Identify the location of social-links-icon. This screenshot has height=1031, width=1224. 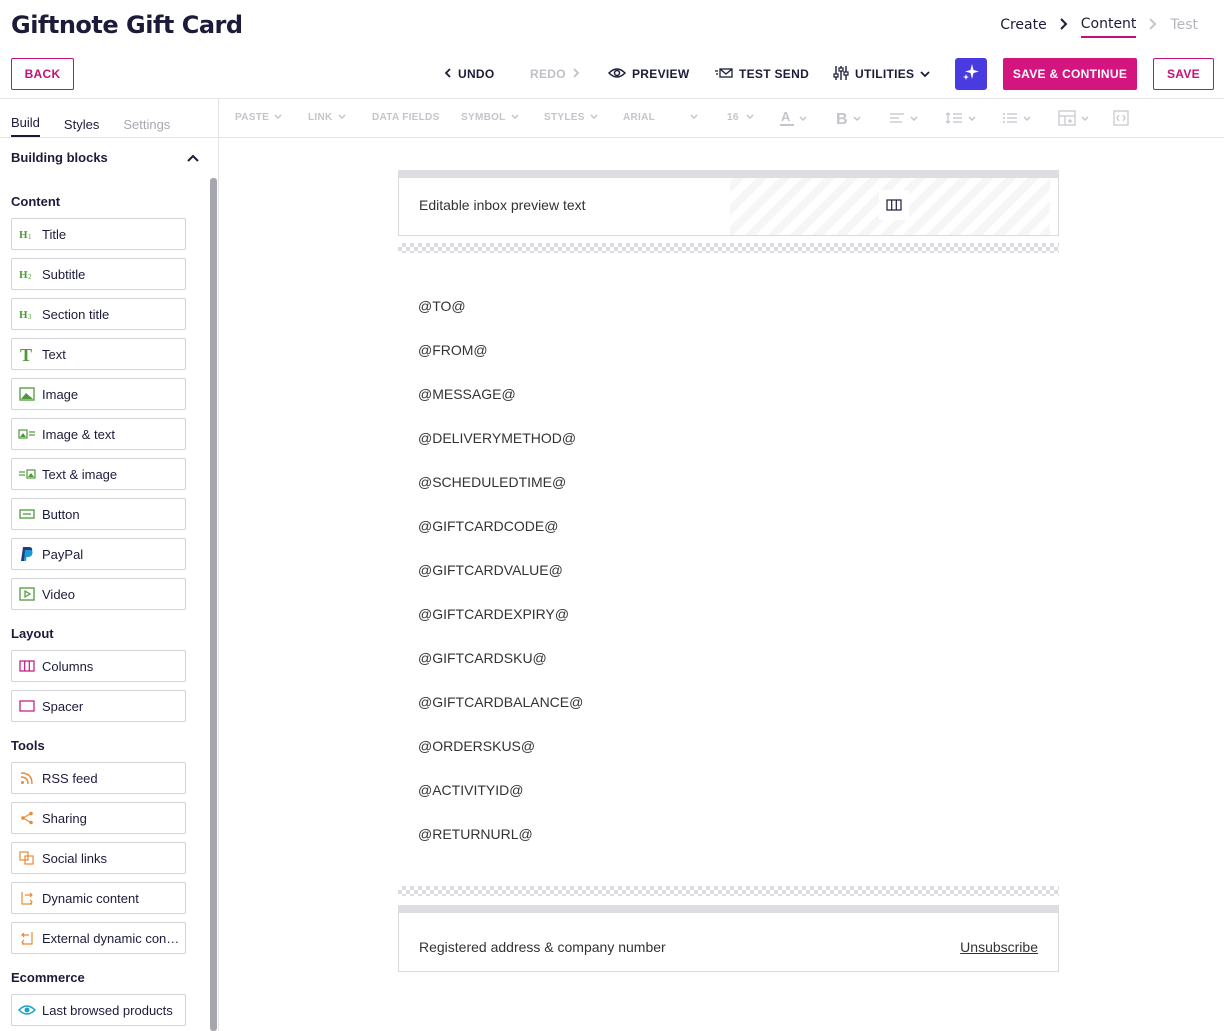
(27, 858).